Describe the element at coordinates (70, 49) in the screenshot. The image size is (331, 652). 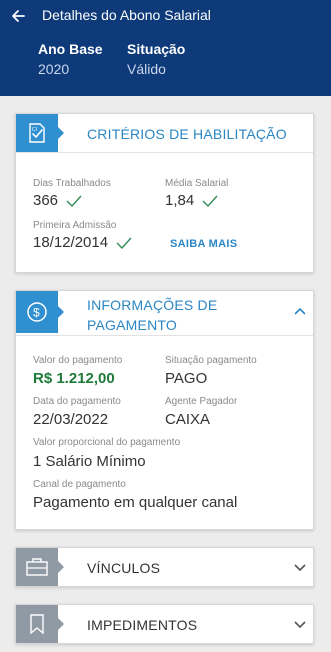
I see `ano-base-label: Ano Base` at that location.